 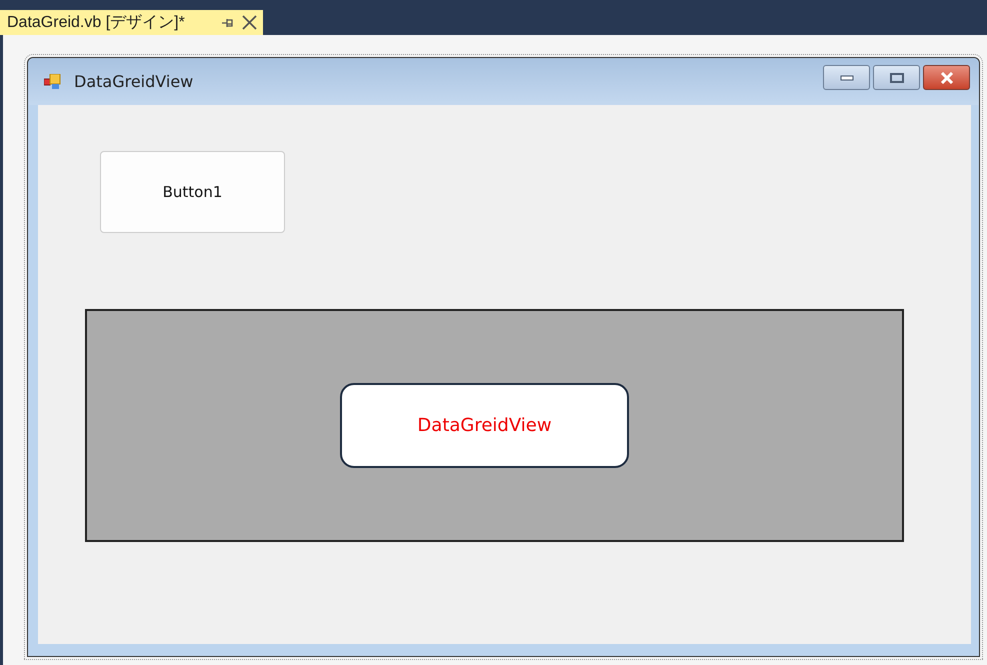 What do you see at coordinates (96, 23) in the screenshot?
I see `tab-title: DataGreid.vb [デザイン]*` at bounding box center [96, 23].